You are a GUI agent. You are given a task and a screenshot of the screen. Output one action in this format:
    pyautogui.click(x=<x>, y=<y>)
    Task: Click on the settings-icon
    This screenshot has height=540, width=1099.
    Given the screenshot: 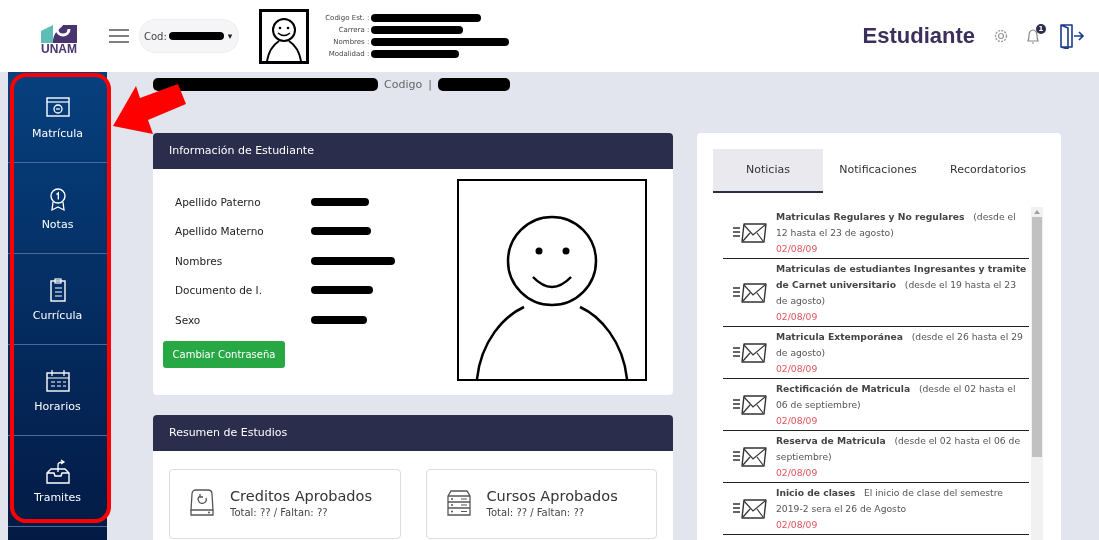 What is the action you would take?
    pyautogui.click(x=1001, y=36)
    